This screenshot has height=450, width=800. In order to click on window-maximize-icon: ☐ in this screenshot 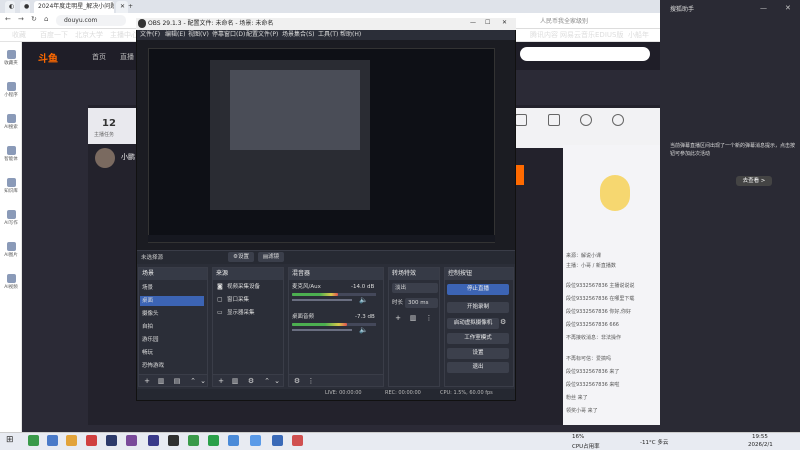, I will do `click(487, 22)`.